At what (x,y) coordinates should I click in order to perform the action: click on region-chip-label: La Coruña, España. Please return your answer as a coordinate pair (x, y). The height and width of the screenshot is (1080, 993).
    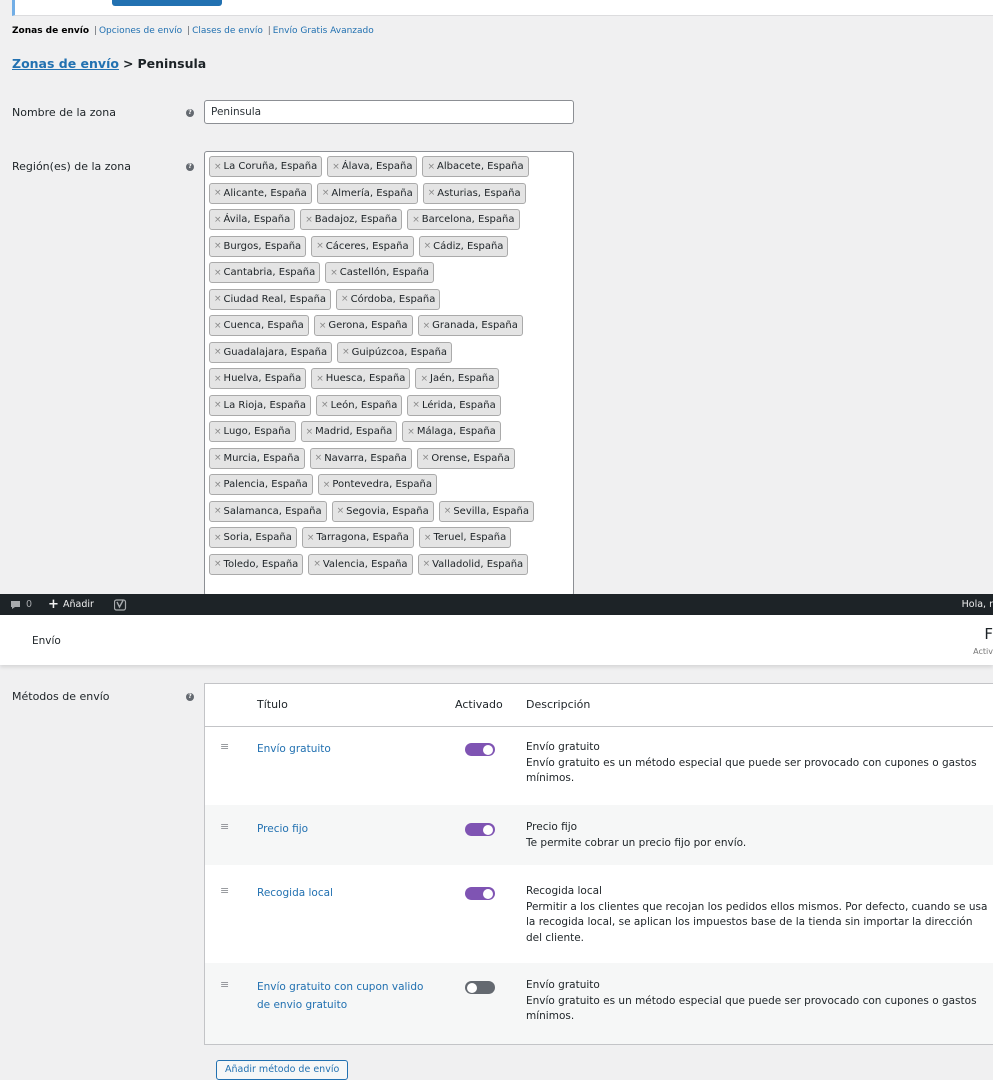
    Looking at the image, I should click on (270, 166).